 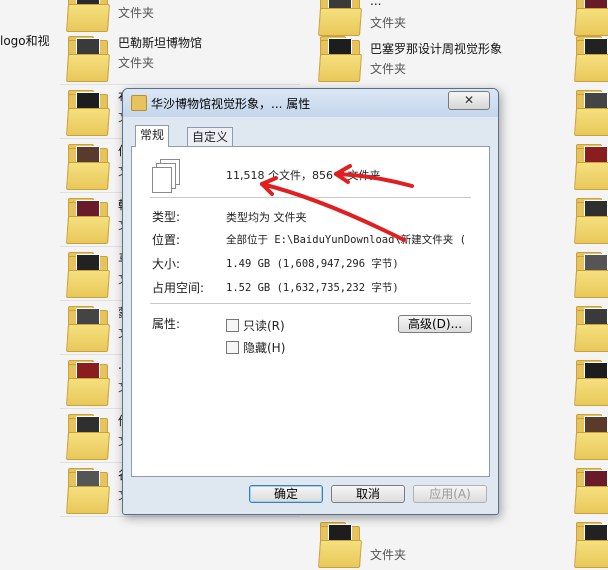 What do you see at coordinates (460, 57) in the screenshot?
I see `folder-tile-right: 巴塞罗那设计周视觉形象 文件夹` at bounding box center [460, 57].